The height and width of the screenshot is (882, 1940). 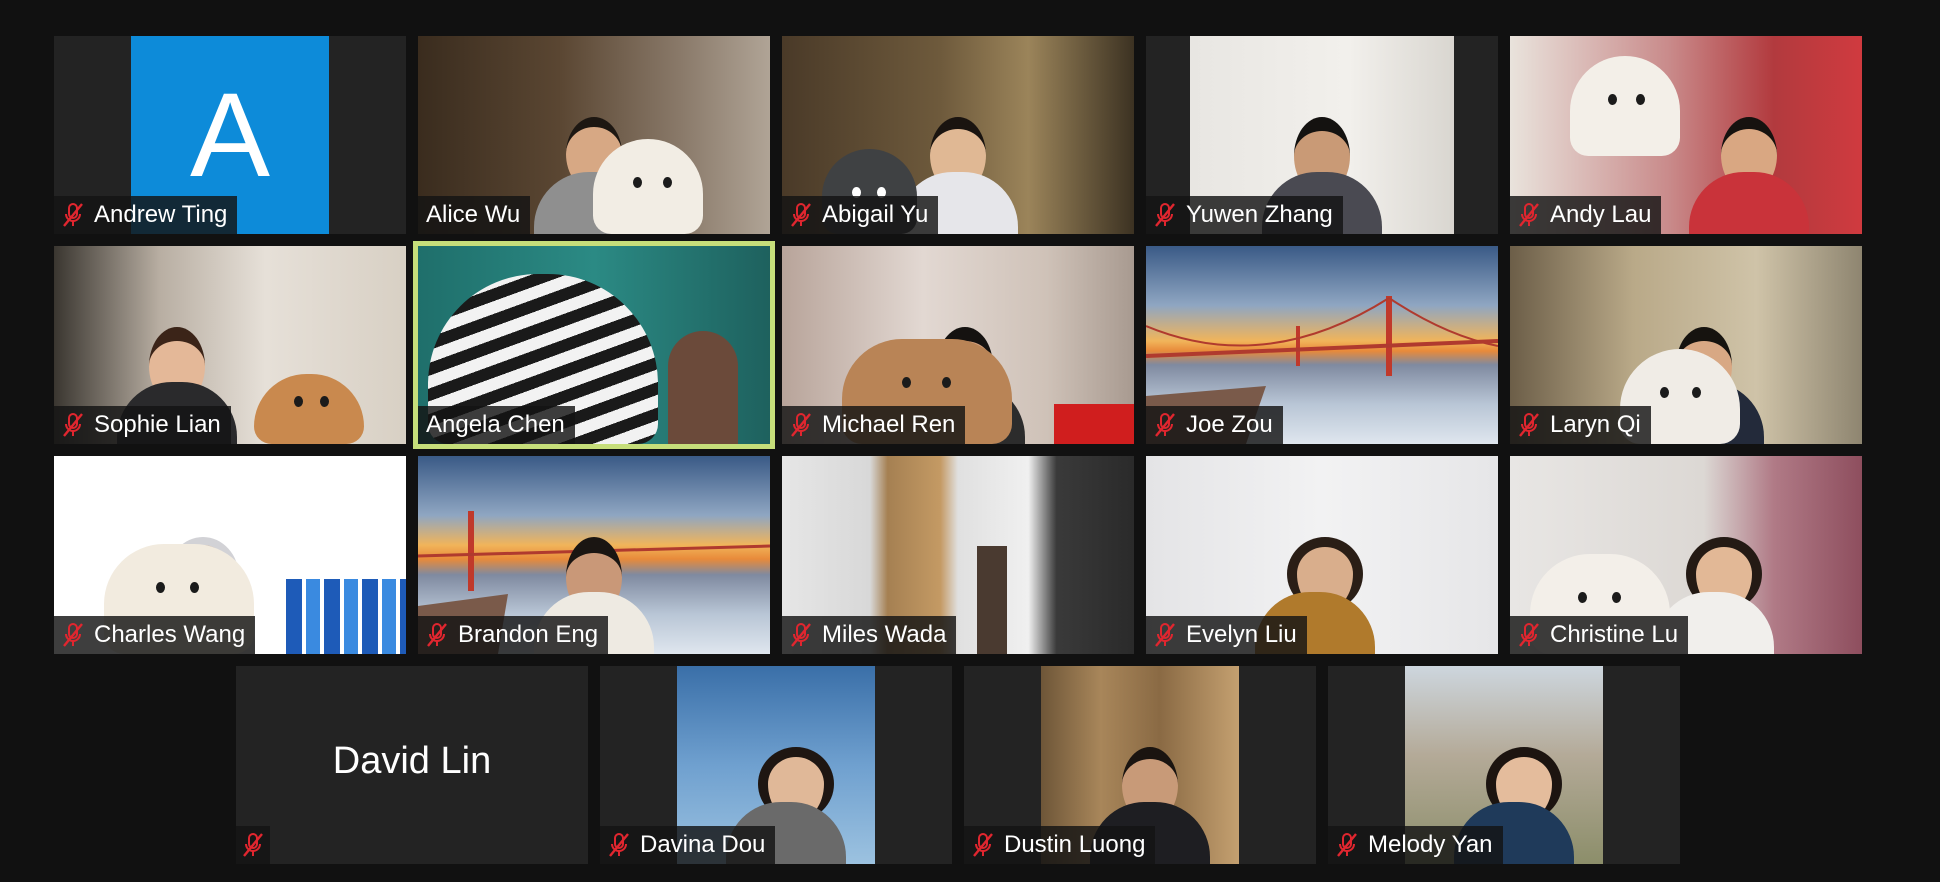 I want to click on participant-name-tag: Joe Zou, so click(x=1214, y=425).